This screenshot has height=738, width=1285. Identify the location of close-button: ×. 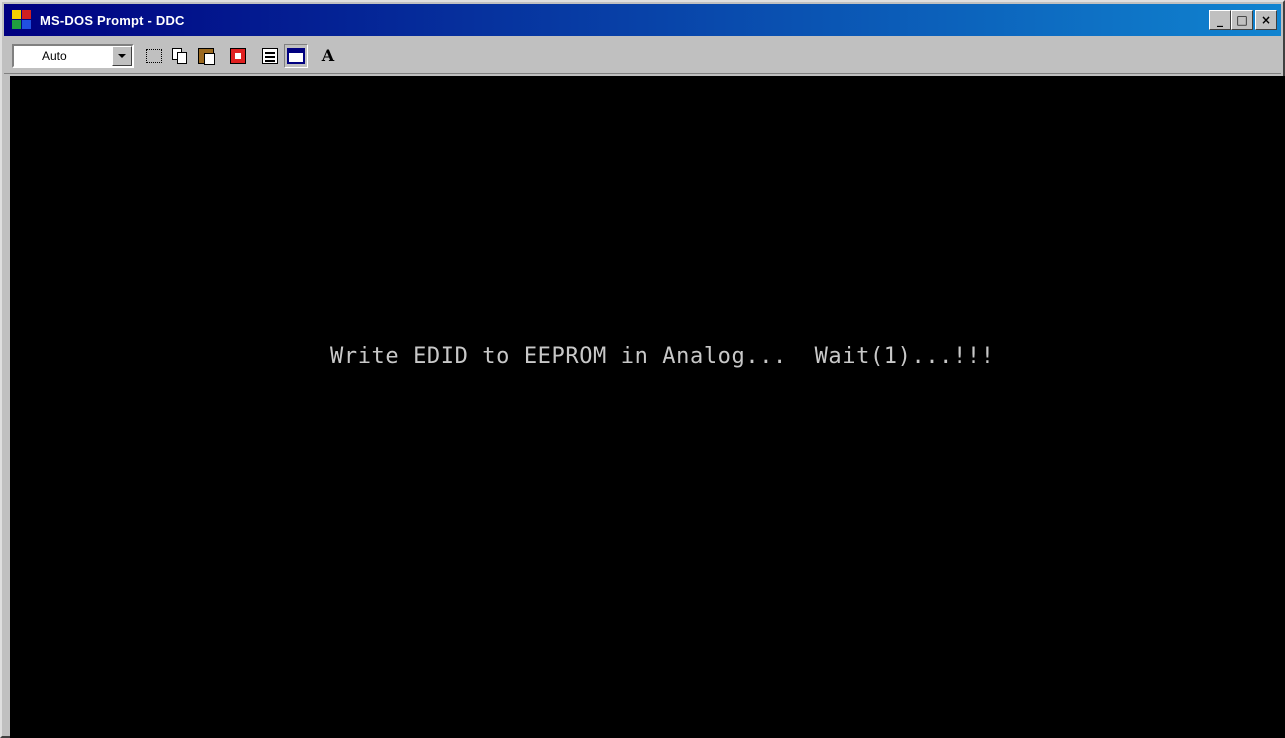
(1266, 20).